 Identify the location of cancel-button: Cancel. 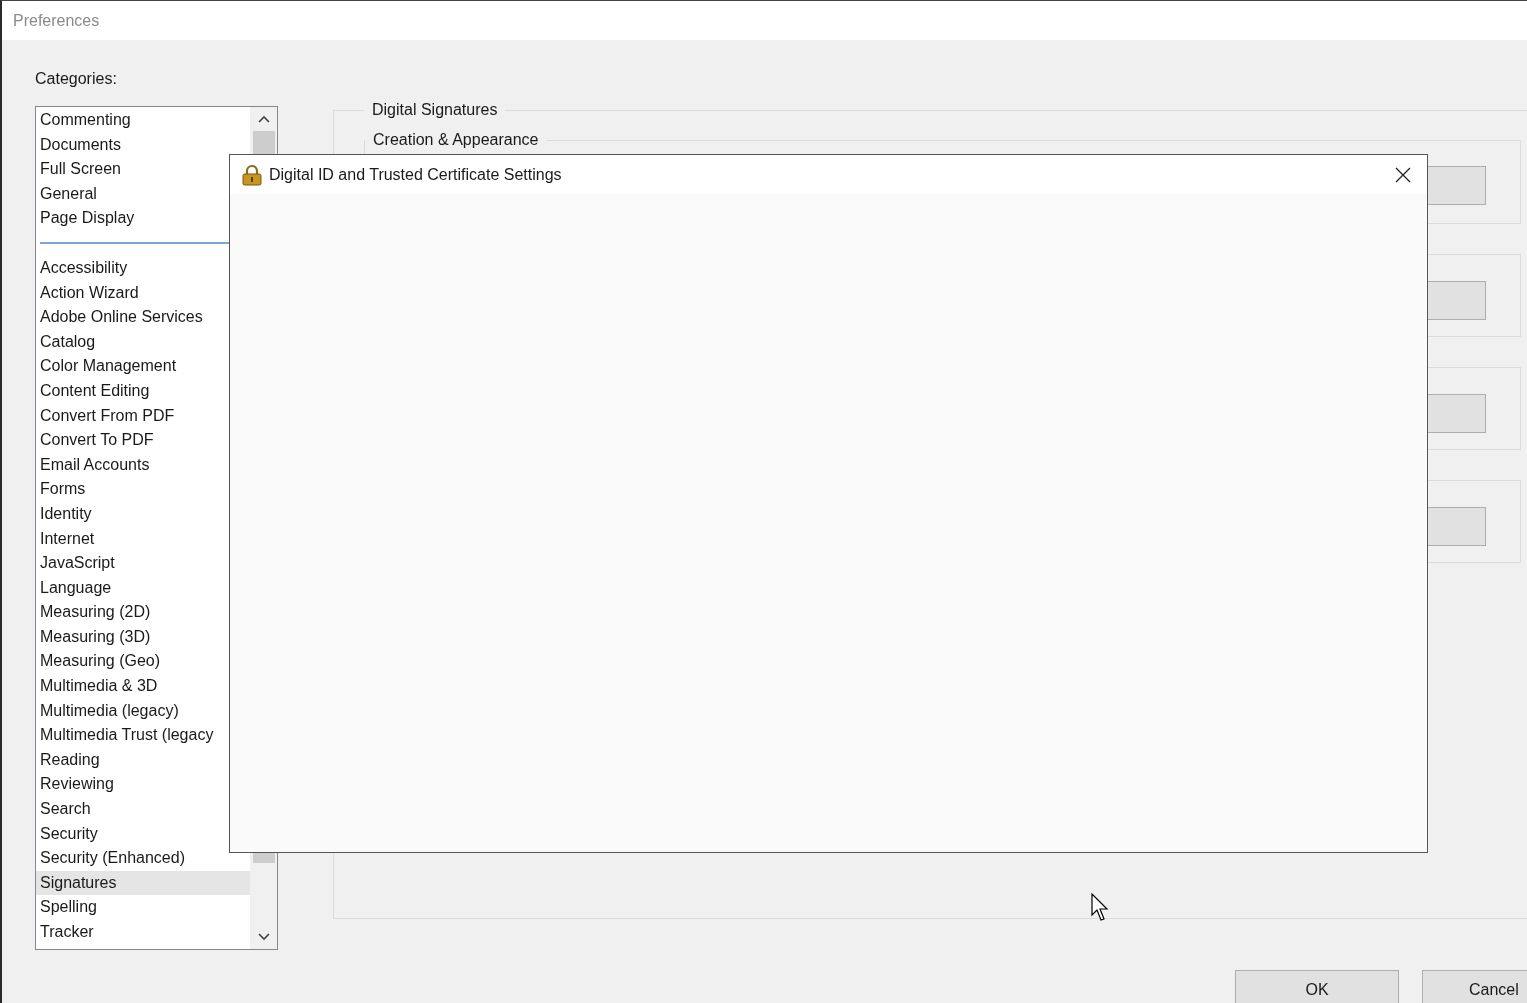
(1474, 986).